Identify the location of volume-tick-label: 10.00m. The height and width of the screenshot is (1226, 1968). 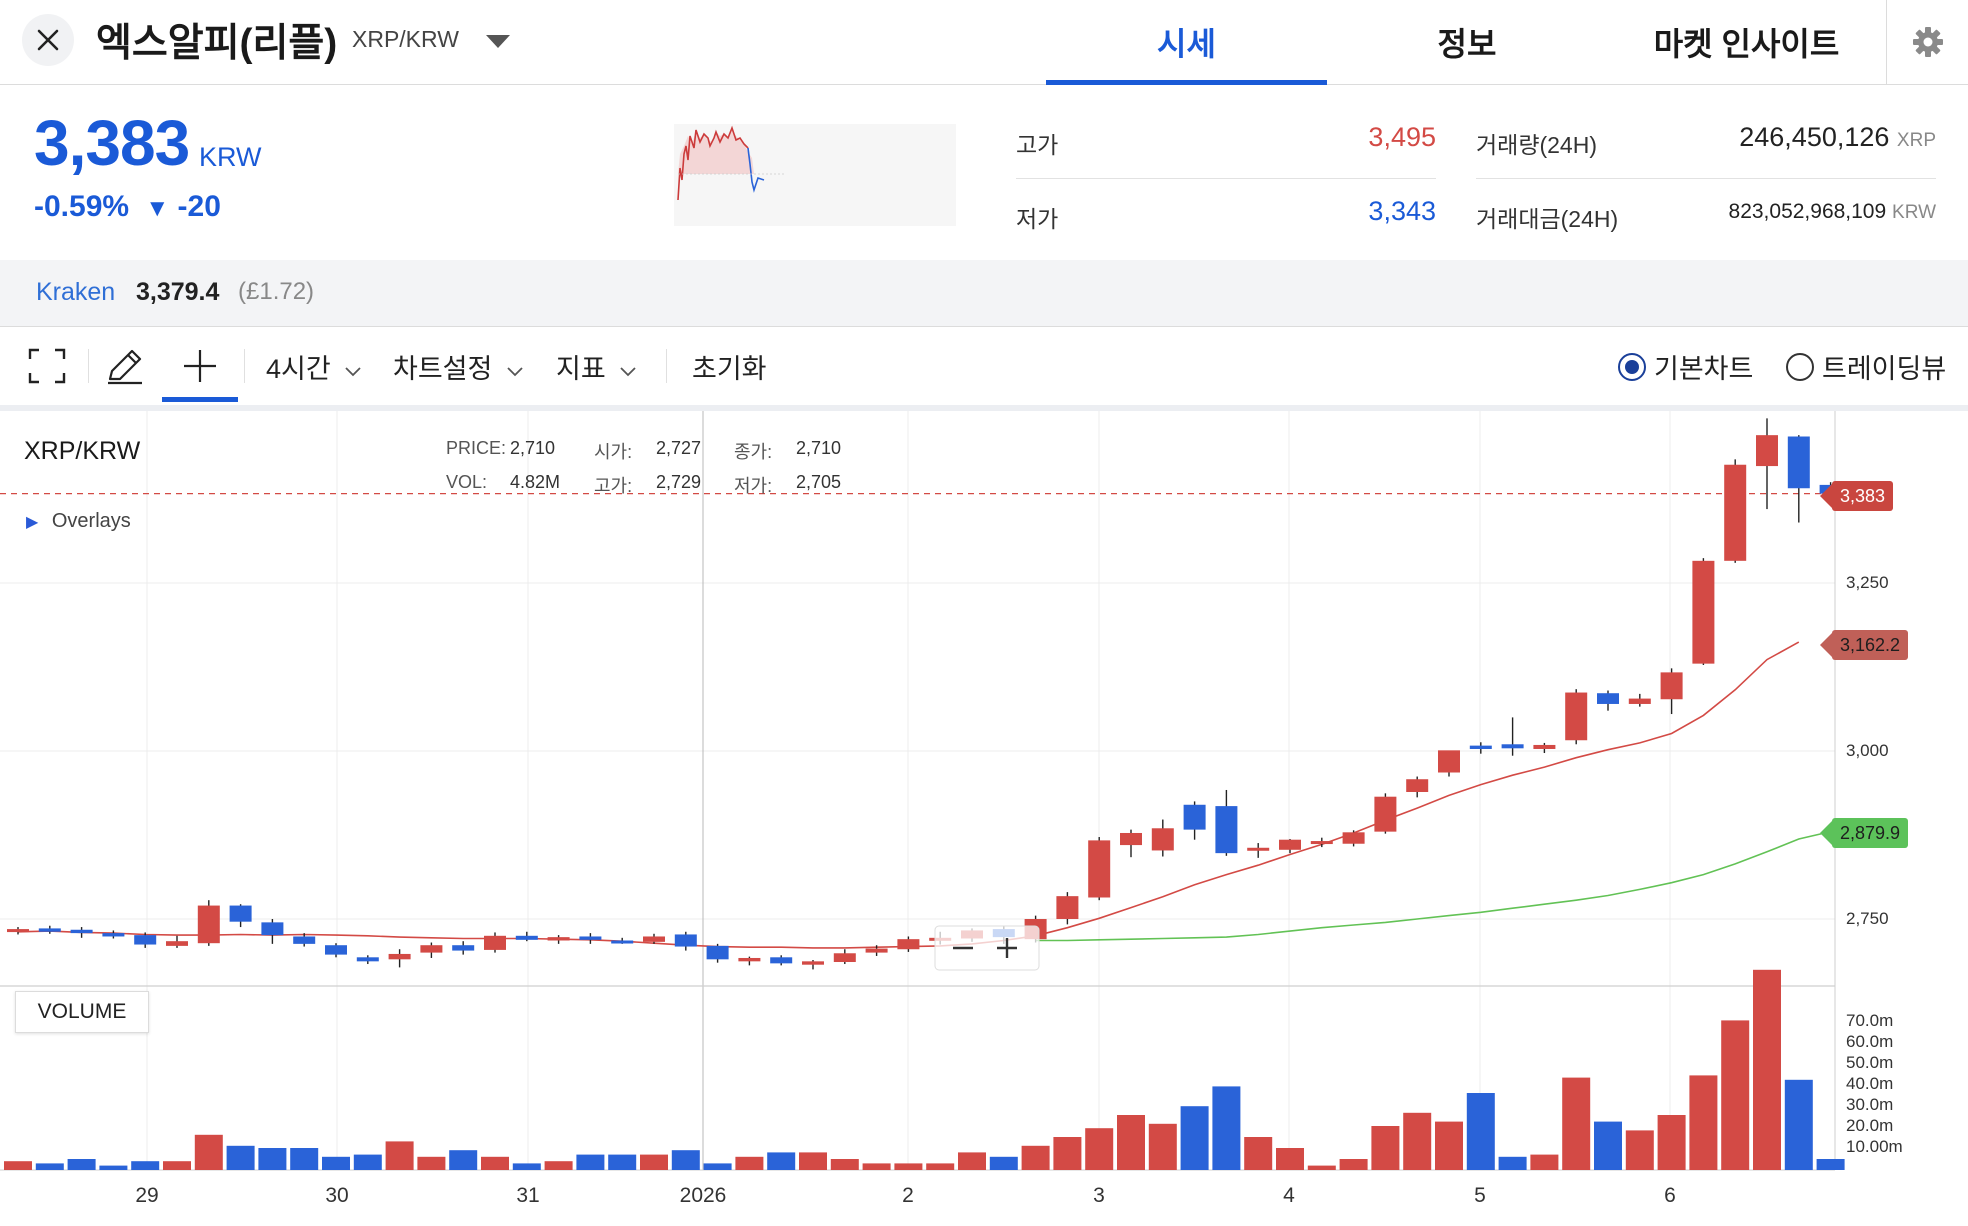
(1874, 1146).